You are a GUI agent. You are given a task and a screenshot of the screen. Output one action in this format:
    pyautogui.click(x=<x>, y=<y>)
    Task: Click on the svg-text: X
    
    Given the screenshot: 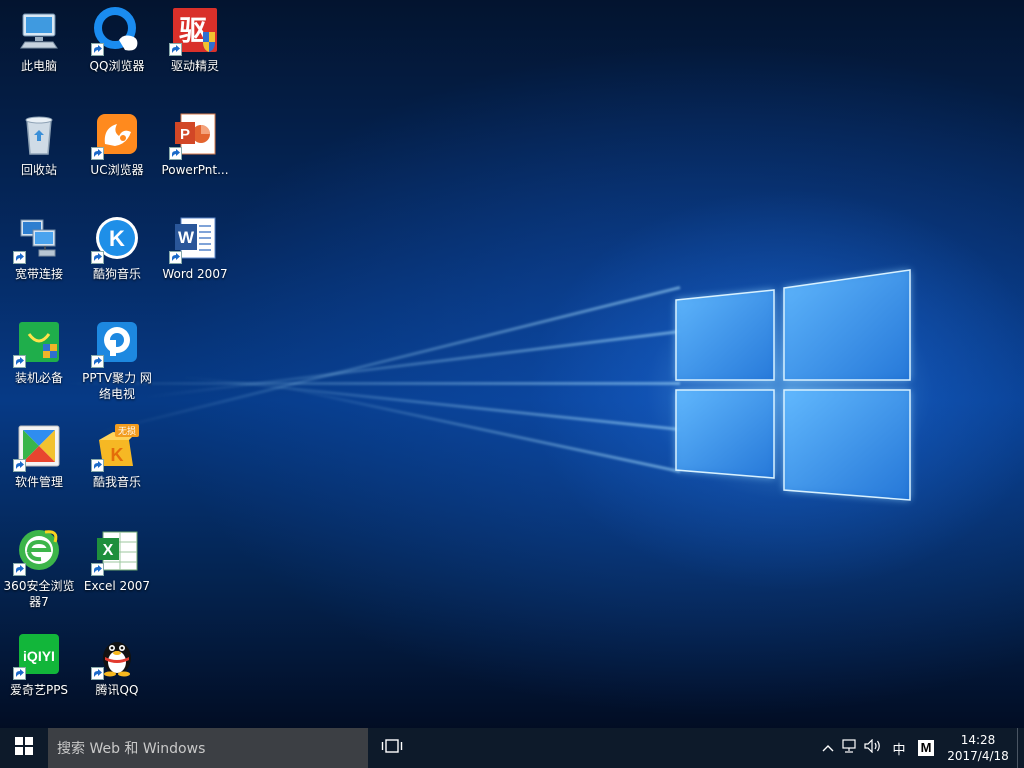 What is the action you would take?
    pyautogui.click(x=108, y=550)
    